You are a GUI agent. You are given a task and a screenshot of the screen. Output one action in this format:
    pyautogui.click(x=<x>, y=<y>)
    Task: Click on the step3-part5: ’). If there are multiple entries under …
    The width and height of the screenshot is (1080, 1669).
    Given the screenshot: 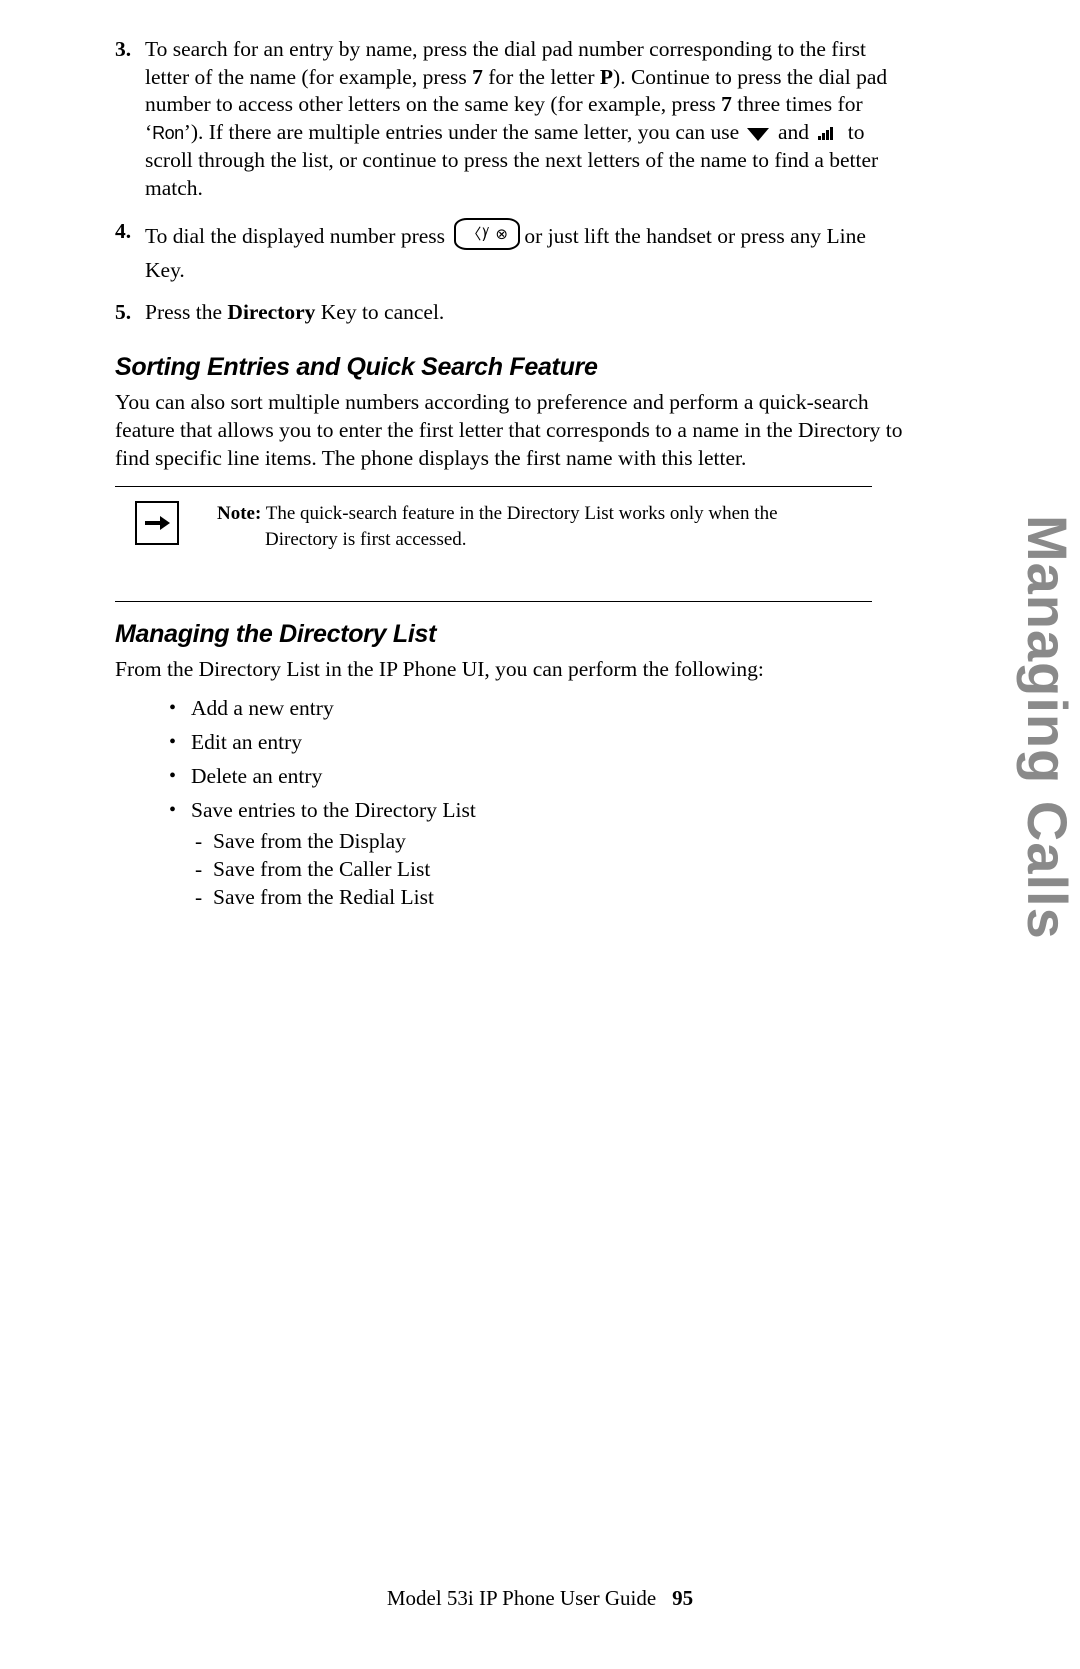 What is the action you would take?
    pyautogui.click(x=464, y=131)
    